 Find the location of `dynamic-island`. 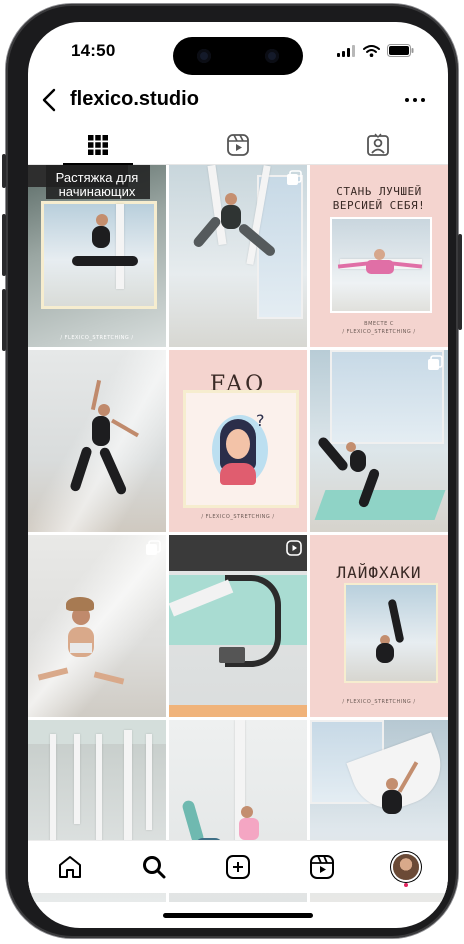

dynamic-island is located at coordinates (238, 56).